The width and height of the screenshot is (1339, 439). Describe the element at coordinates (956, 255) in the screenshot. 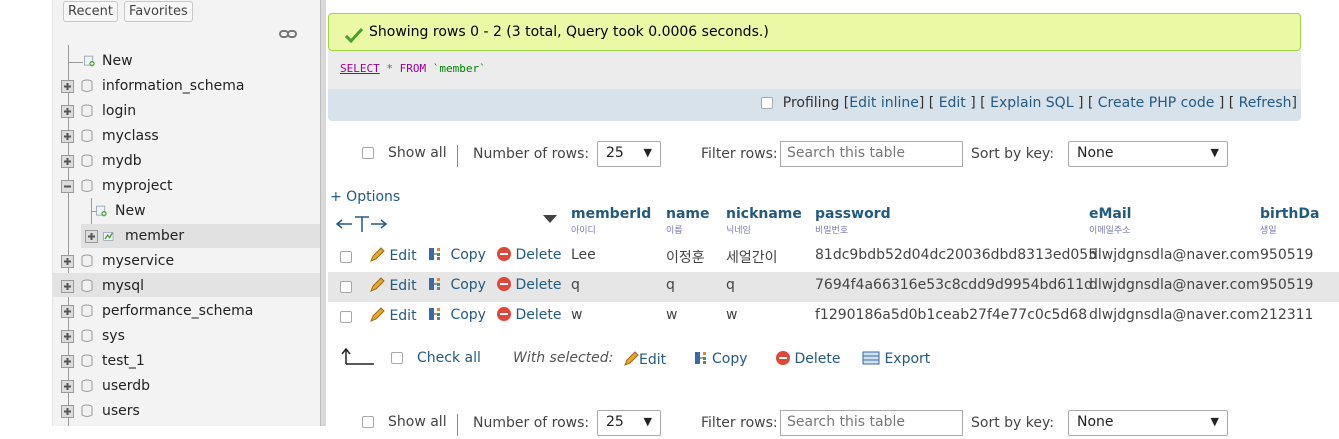

I see `cell-password: 81dc9bdb52d04dc20036dbd8313ed055` at that location.